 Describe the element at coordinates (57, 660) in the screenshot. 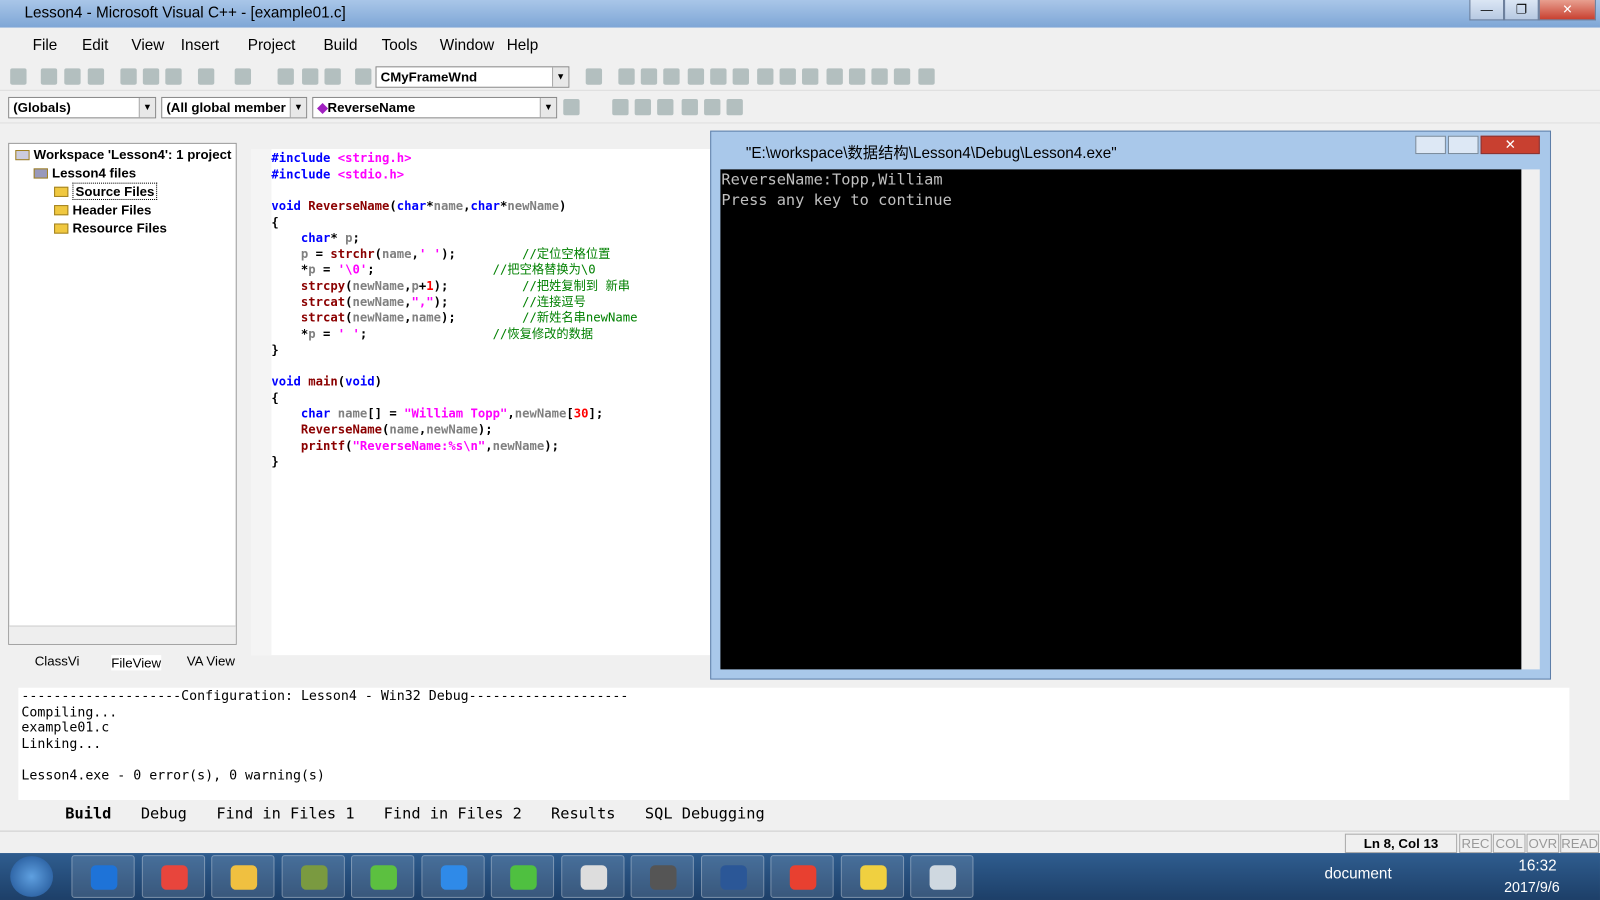

I see `tab-classview: ClassVi` at that location.